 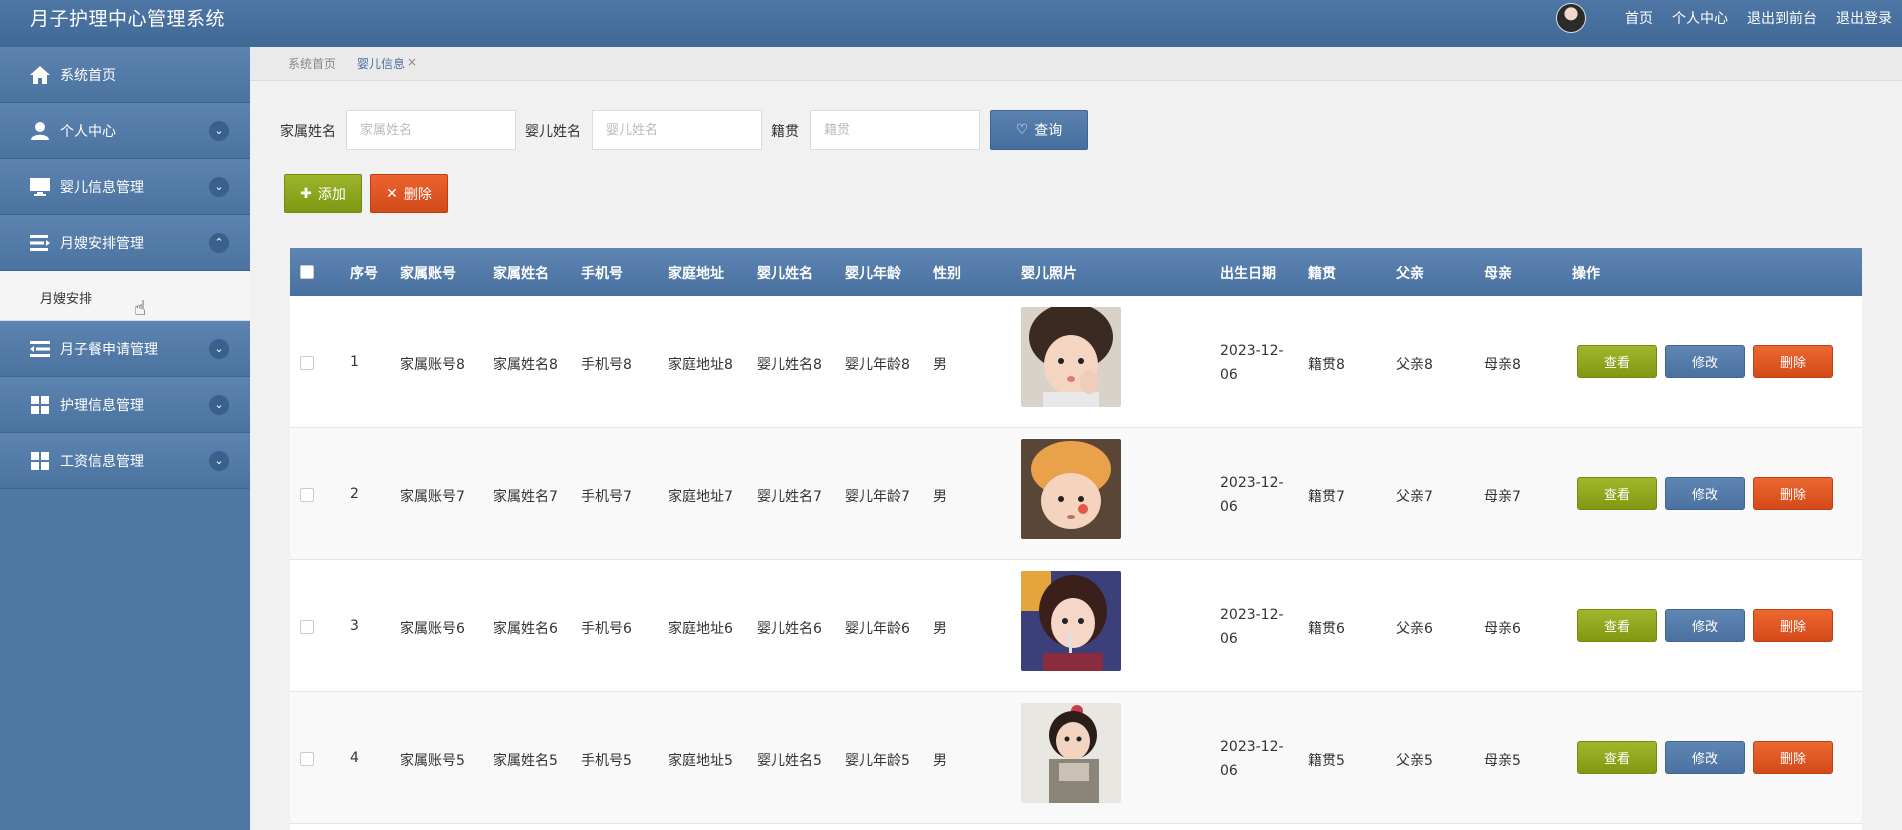 I want to click on cell-father: 父亲6, so click(x=1414, y=629).